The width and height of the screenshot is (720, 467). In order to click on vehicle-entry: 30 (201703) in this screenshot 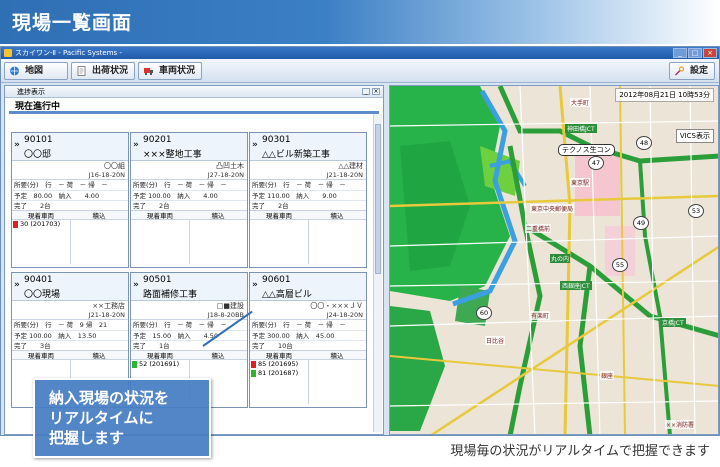, I will do `click(41, 224)`.